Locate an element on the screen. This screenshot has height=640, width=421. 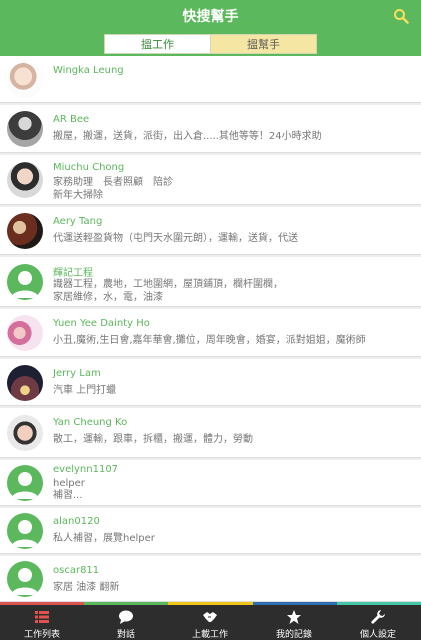
list-item: 輝記工程 識器工程，農地，工地圍網，屋頂鋪頂，欄杆圍欄， 家居維修，水，電，油漆 is located at coordinates (210, 282).